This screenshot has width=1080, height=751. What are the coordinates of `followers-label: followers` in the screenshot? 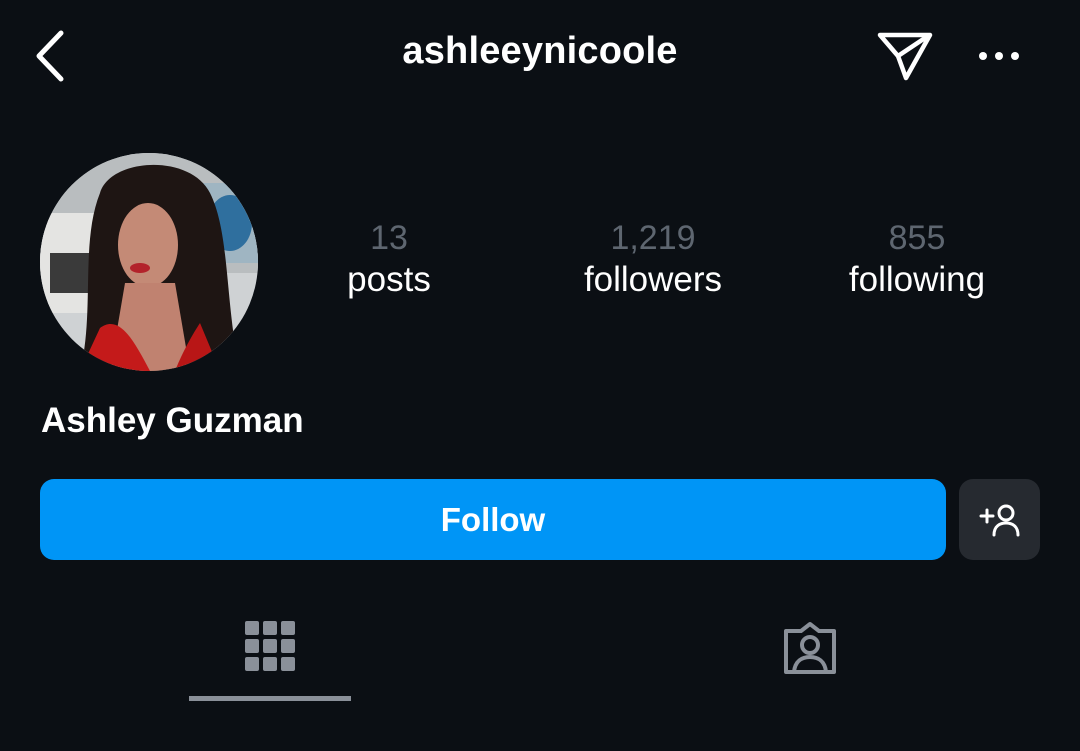 It's located at (653, 279).